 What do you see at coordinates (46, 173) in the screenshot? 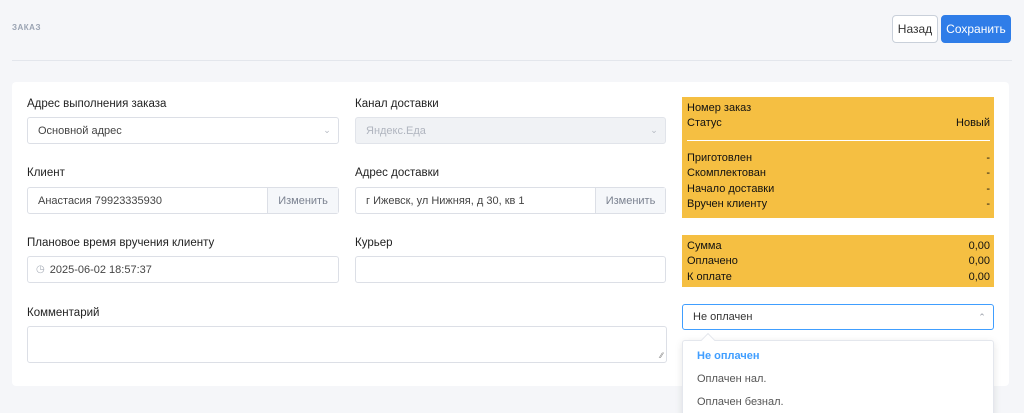
I see `client-label: Клиент` at bounding box center [46, 173].